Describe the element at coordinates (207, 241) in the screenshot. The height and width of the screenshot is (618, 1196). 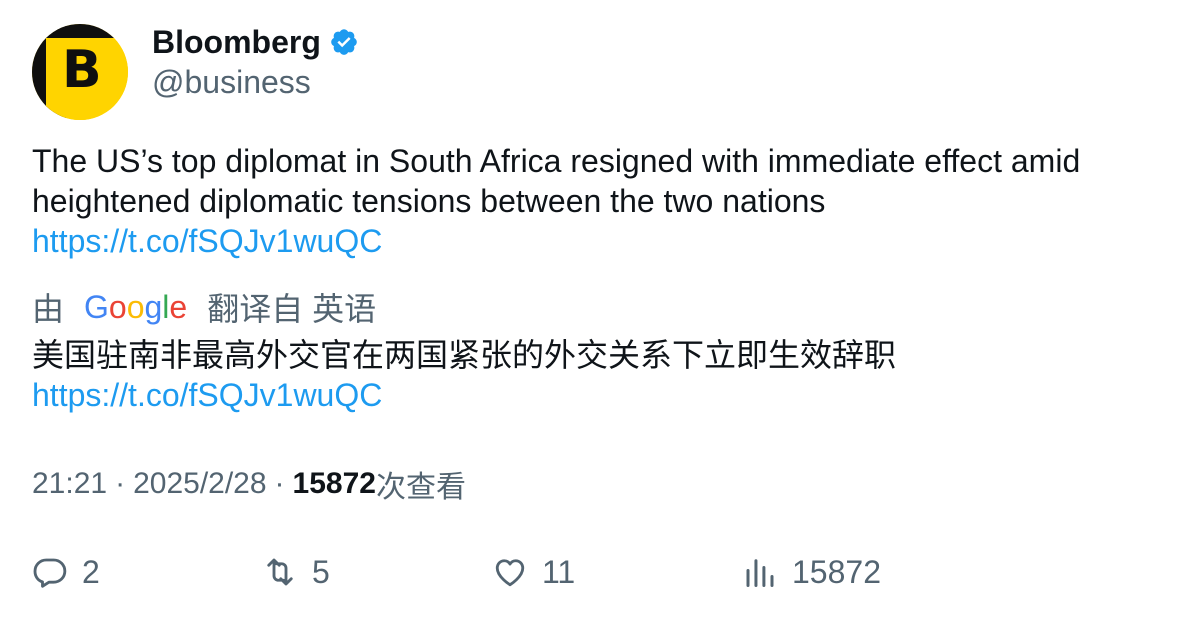
I see `tweet-link: https://t.co/fSQJv1wuQC` at that location.